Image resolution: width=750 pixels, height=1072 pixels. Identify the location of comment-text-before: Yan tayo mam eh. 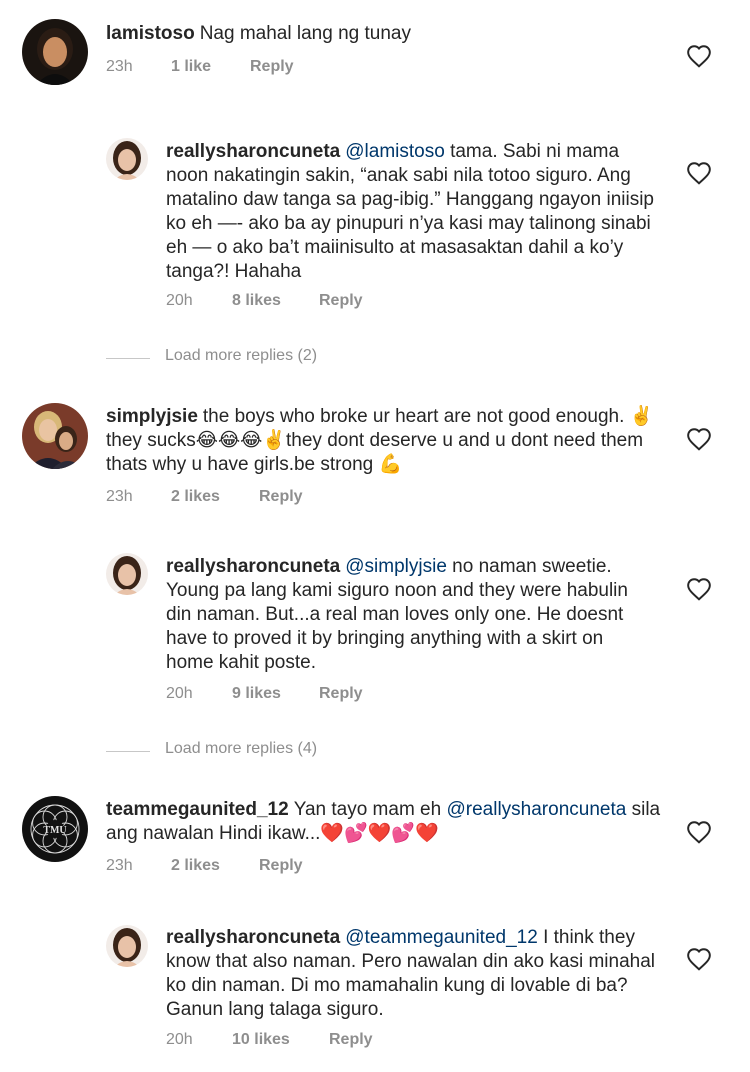
(367, 809).